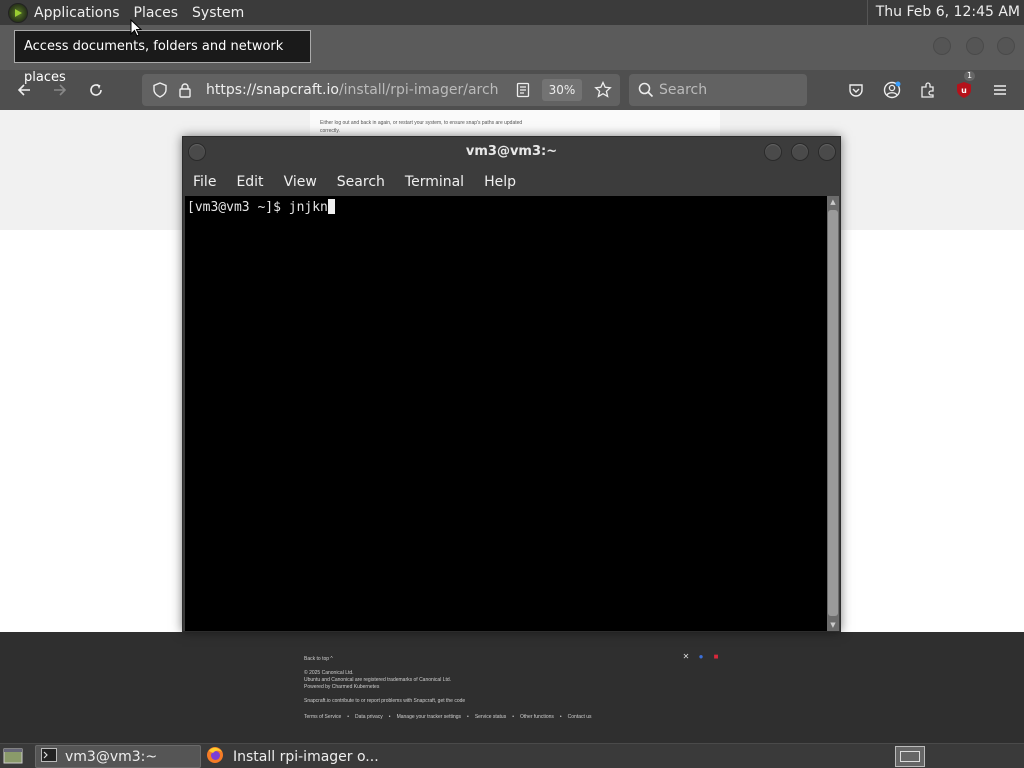  Describe the element at coordinates (18, 12) in the screenshot. I see `distro-logo-icon` at that location.